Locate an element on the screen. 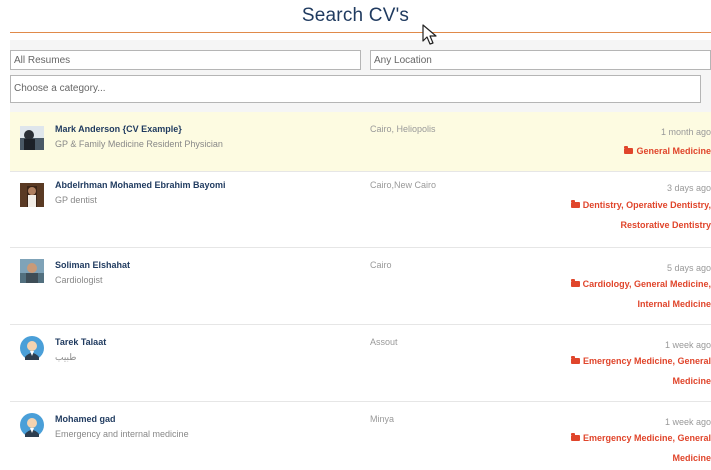  title-divider is located at coordinates (360, 32).